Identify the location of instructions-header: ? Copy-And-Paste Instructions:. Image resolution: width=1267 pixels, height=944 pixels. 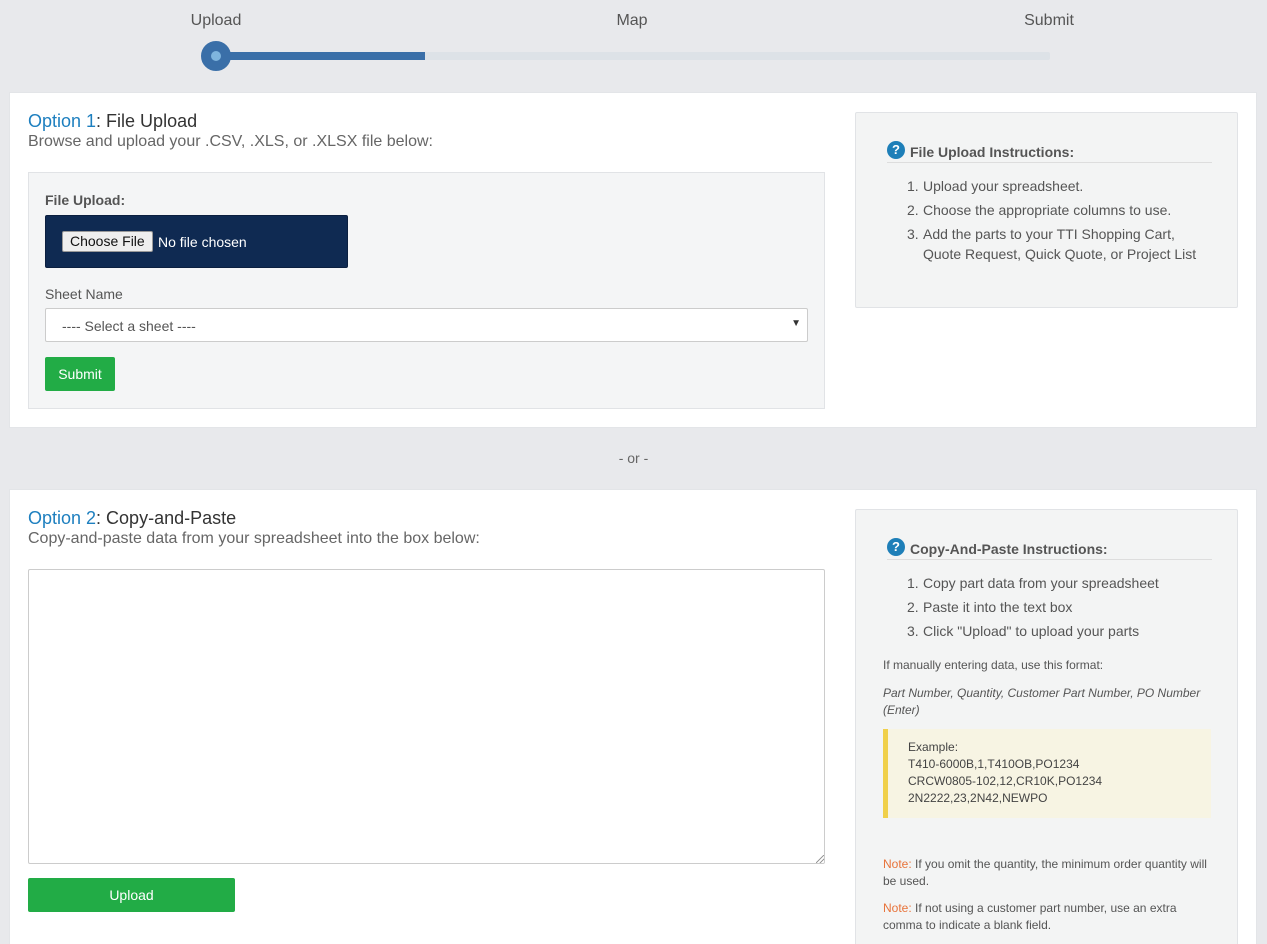
(1049, 549).